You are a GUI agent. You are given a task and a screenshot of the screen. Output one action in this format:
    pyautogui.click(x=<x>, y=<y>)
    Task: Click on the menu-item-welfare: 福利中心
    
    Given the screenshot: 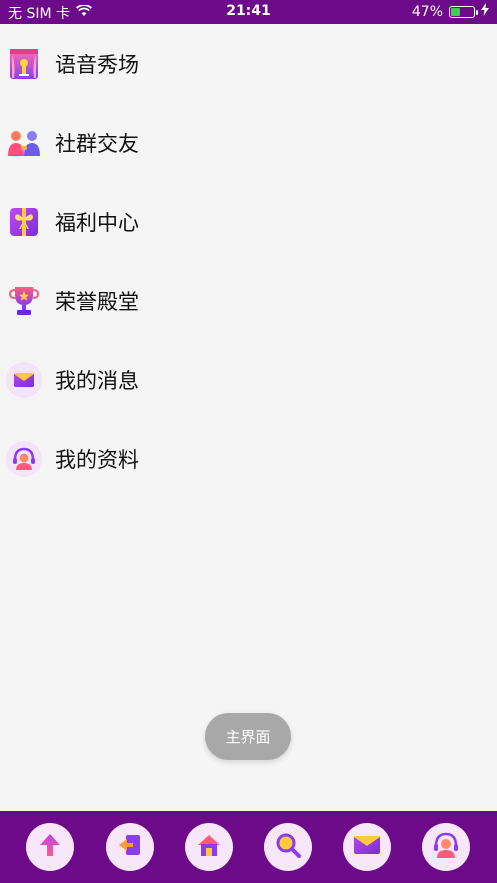 What is the action you would take?
    pyautogui.click(x=248, y=221)
    